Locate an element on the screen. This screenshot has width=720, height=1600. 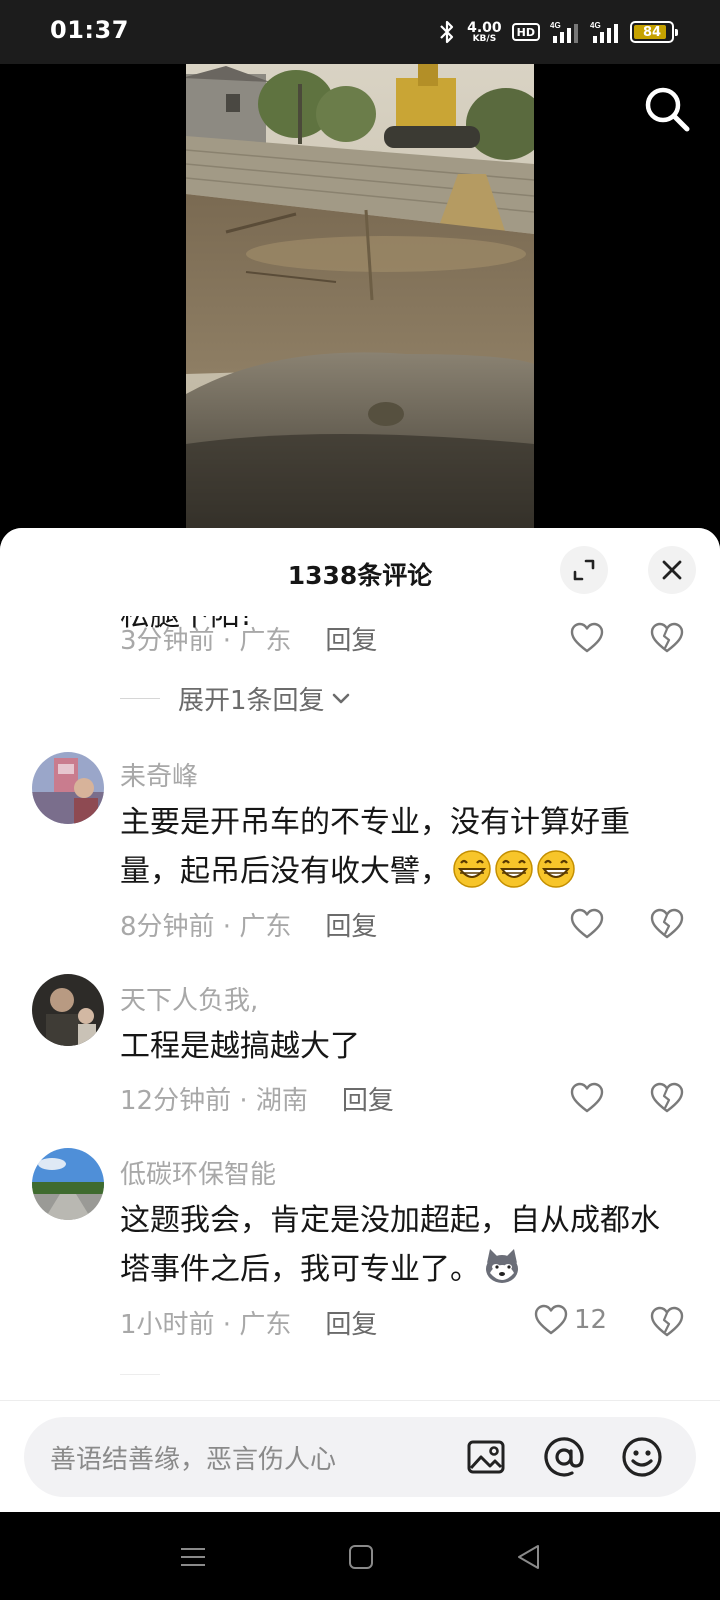
husky-emoji is located at coordinates (502, 1266).